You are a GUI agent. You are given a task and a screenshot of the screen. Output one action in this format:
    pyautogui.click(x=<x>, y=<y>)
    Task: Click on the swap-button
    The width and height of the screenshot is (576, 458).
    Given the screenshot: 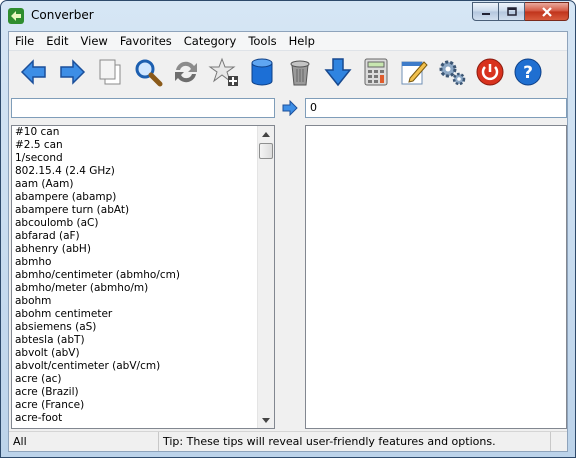 What is the action you would take?
    pyautogui.click(x=186, y=72)
    